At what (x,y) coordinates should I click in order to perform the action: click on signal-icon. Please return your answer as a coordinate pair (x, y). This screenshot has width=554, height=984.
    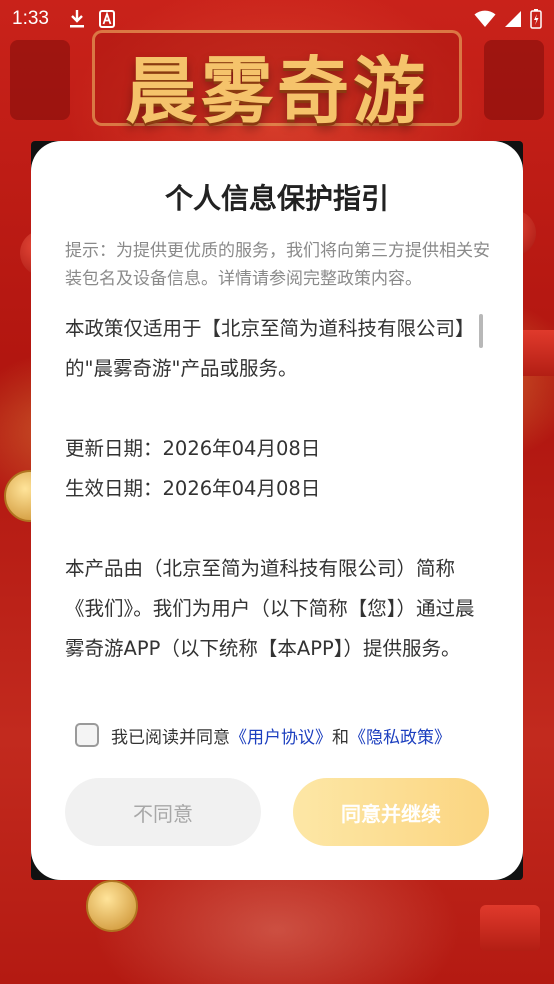
    Looking at the image, I should click on (513, 19).